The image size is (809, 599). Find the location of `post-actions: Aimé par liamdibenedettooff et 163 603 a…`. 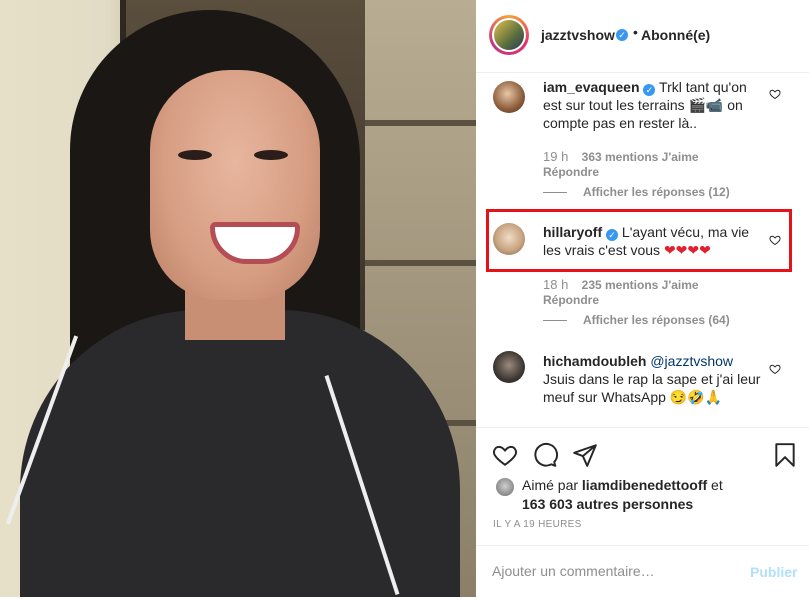

post-actions: Aimé par liamdibenedettooff et 163 603 a… is located at coordinates (642, 512).